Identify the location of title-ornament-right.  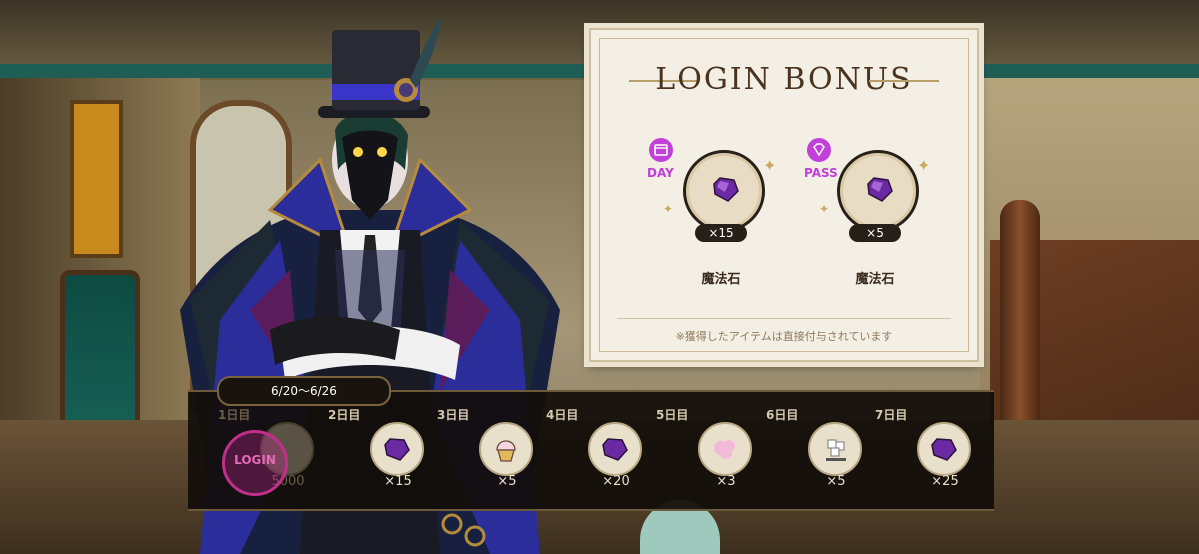
(904, 81).